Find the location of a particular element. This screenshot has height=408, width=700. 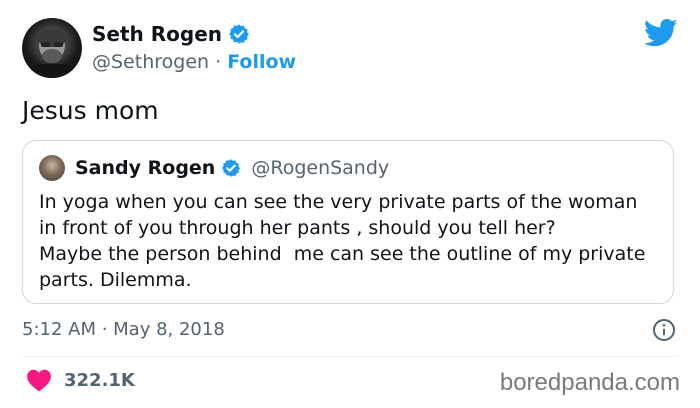

divider is located at coordinates (350, 356).